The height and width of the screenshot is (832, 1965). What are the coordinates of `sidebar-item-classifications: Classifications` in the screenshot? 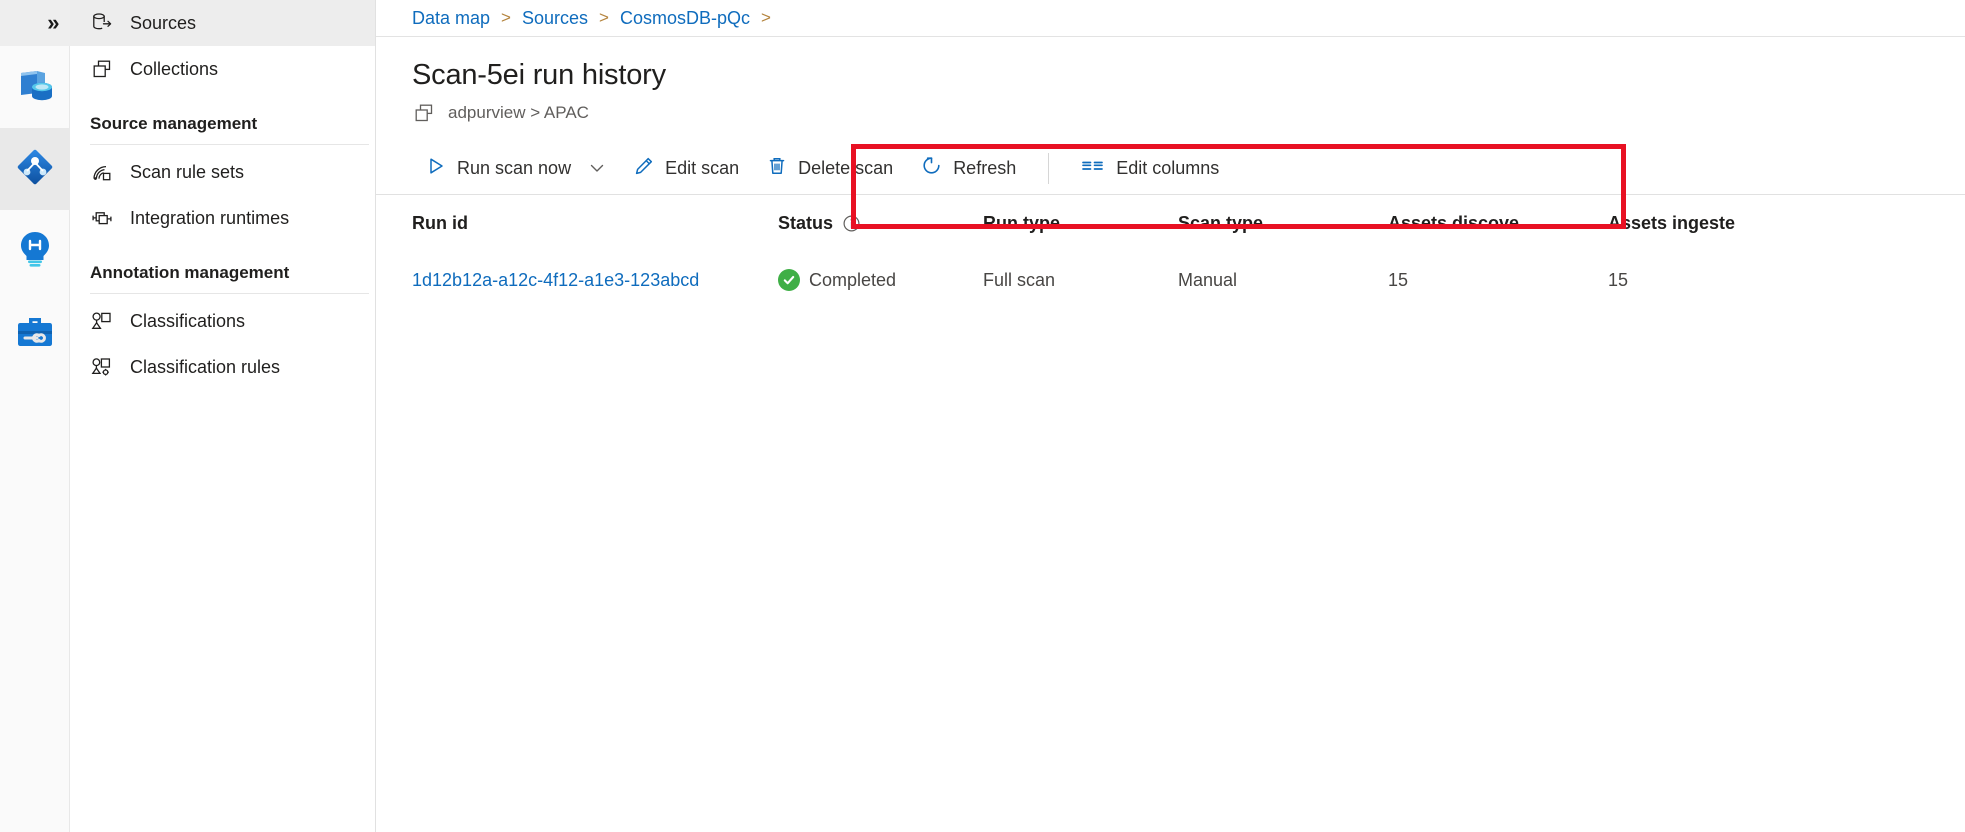 It's located at (222, 321).